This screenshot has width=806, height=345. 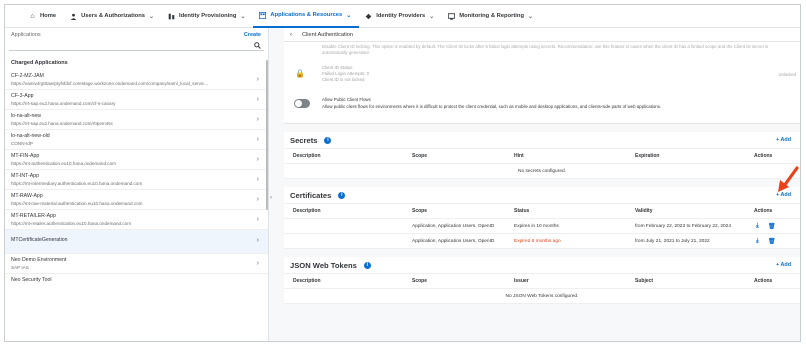 I want to click on app-name: CF-3-App, so click(x=22, y=96).